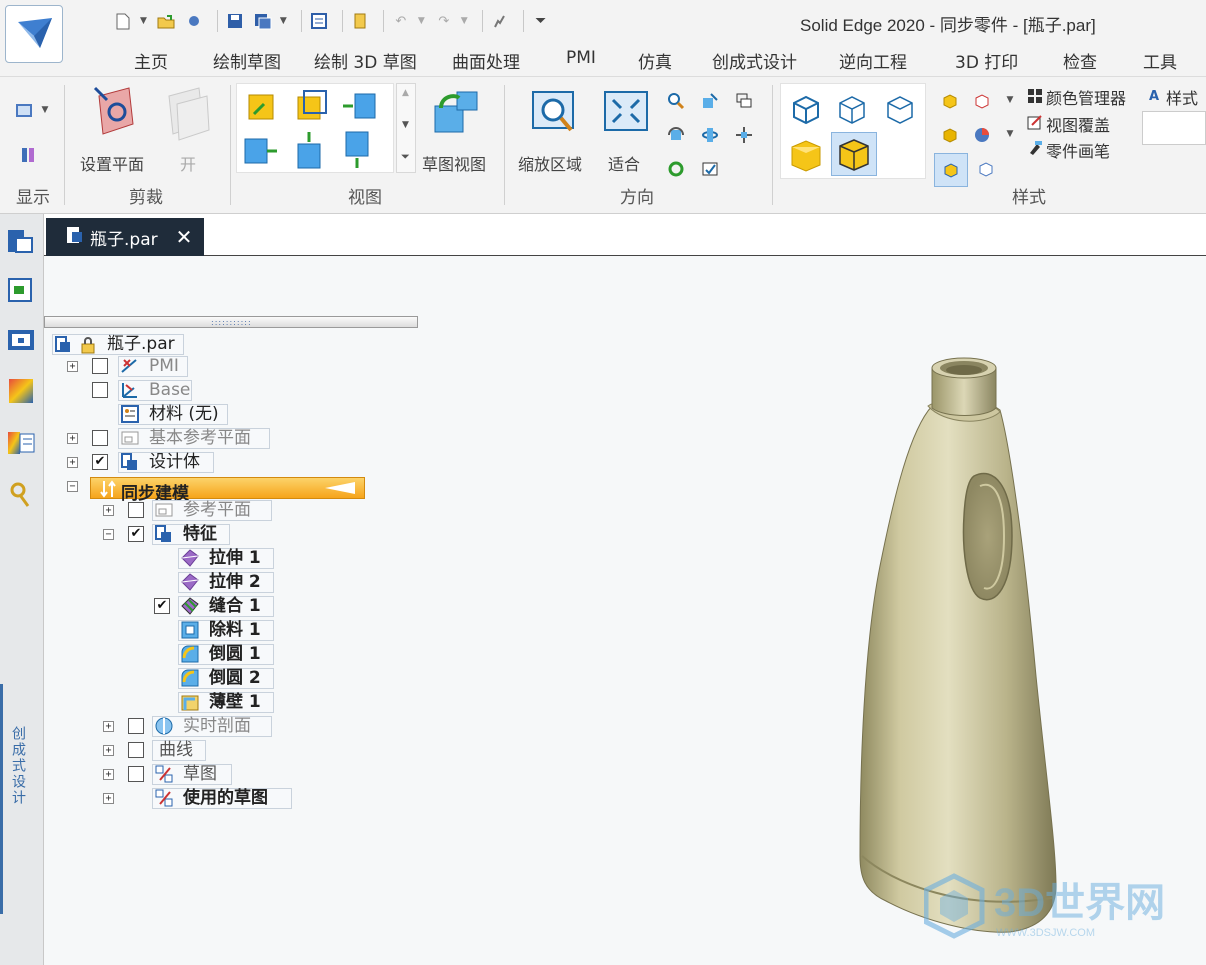 This screenshot has width=1206, height=965. Describe the element at coordinates (188, 163) in the screenshot. I see `open-clip-label: 开` at that location.